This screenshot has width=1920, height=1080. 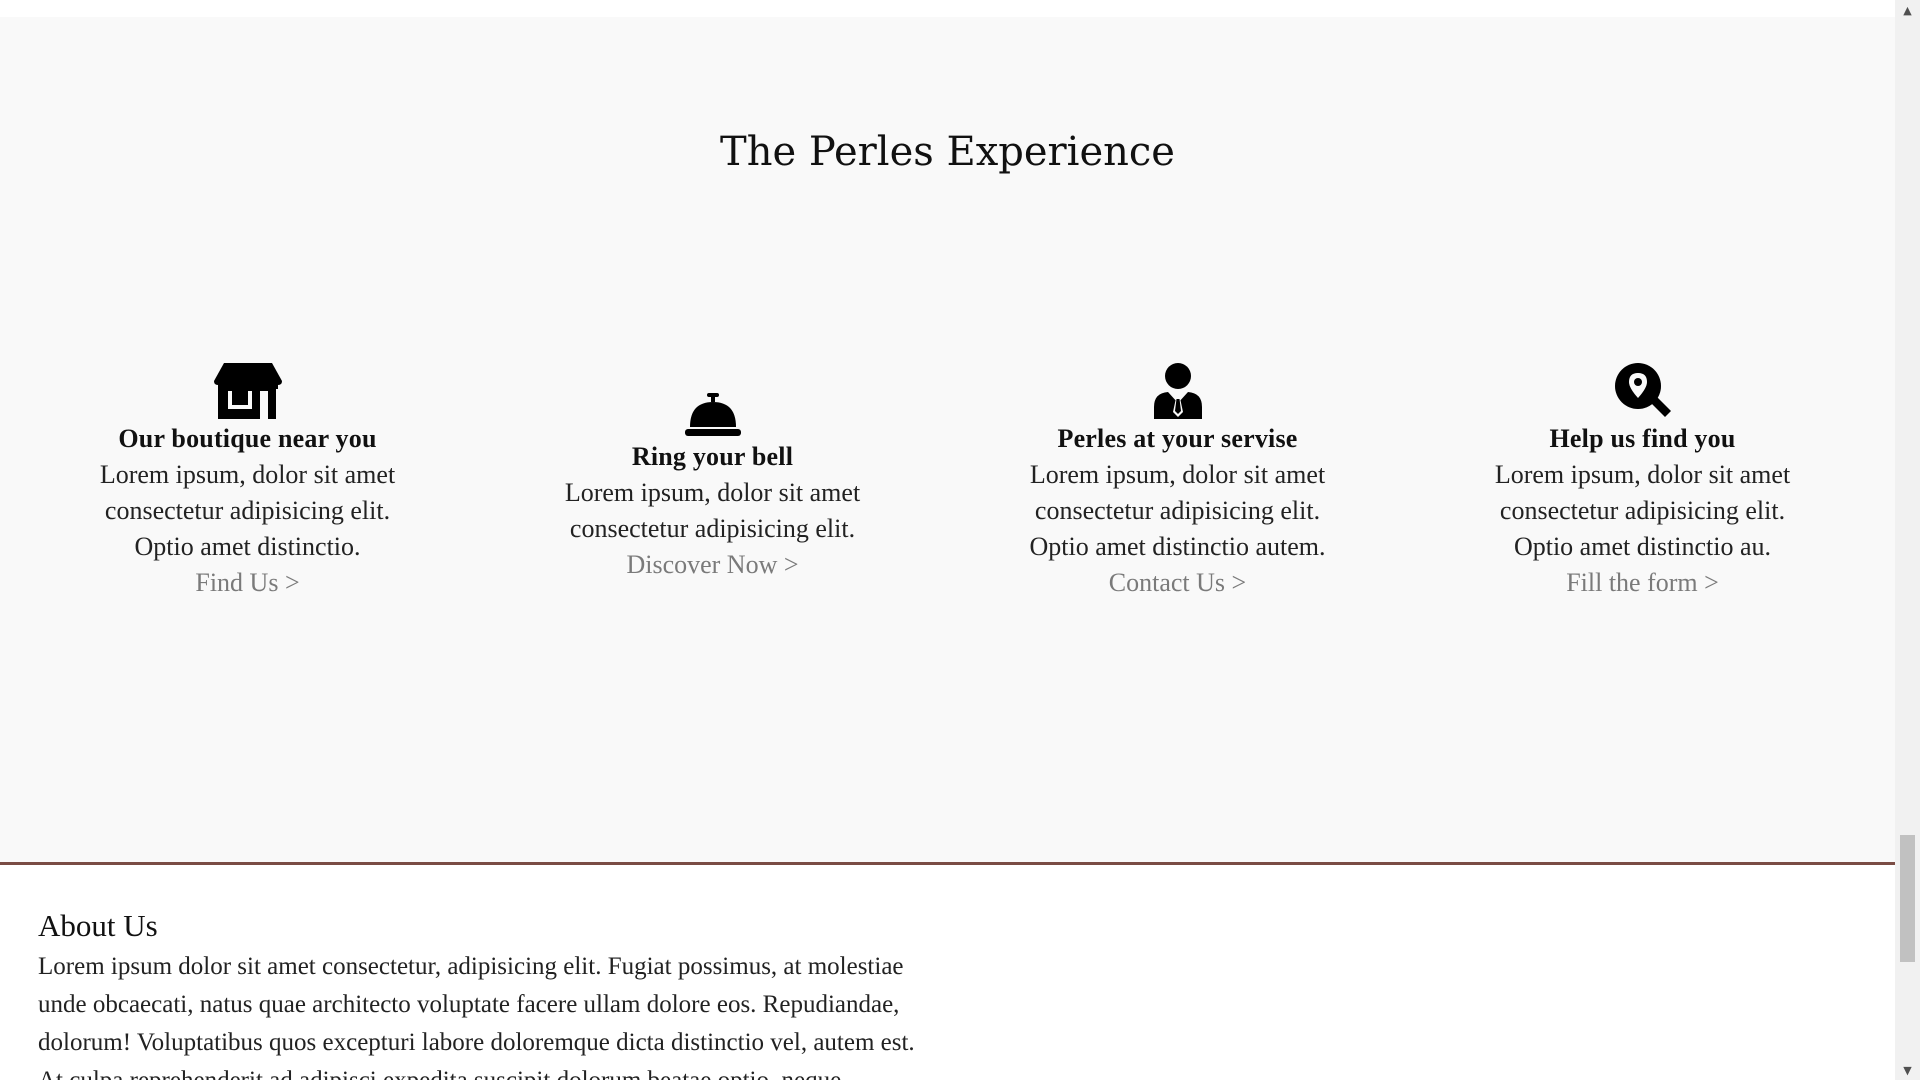 I want to click on concierge-bell-icon, so click(x=712, y=406).